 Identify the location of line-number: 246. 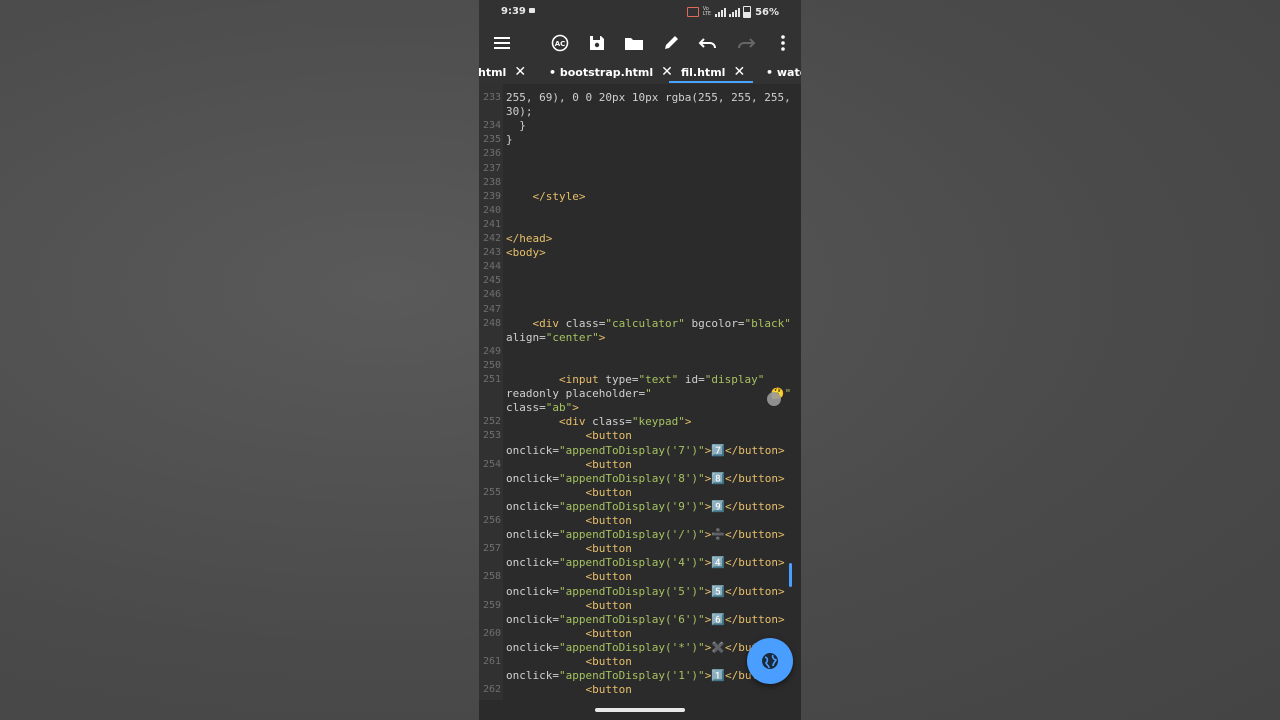
(491, 295).